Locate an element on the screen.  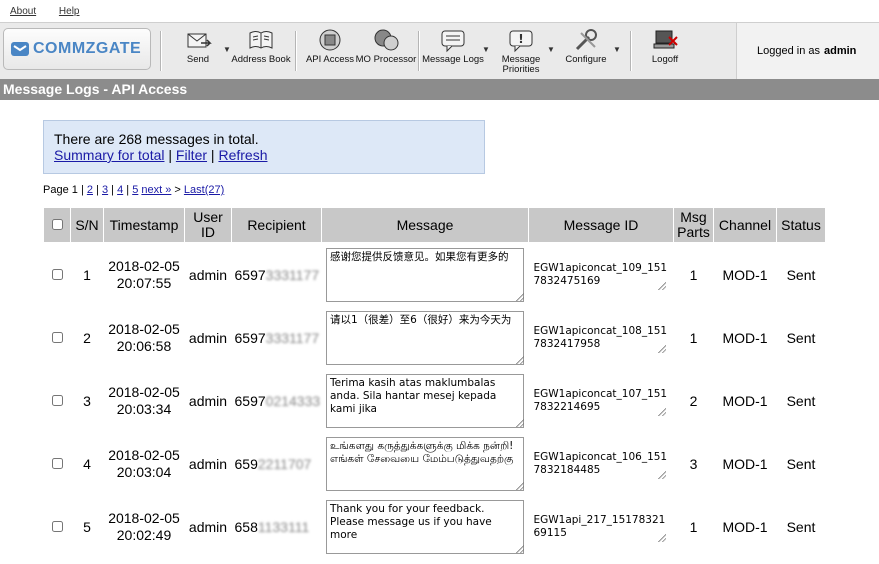
api-access-label: API Access is located at coordinates (330, 59).